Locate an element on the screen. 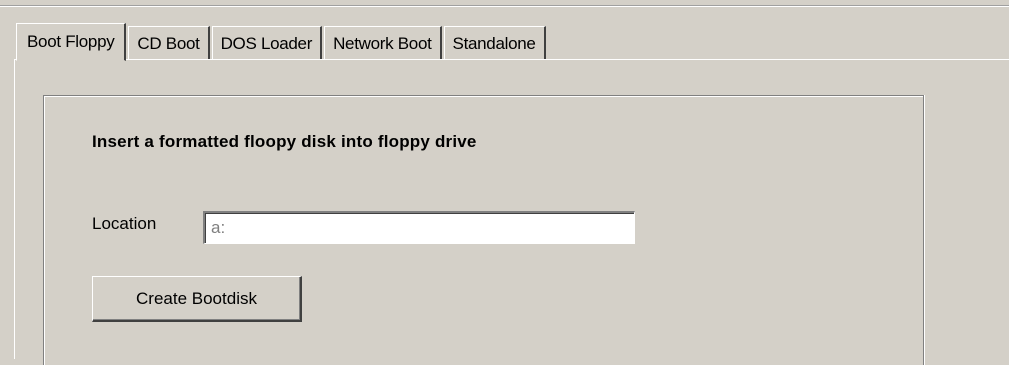  tab-network-boot: Network Boot is located at coordinates (383, 43).